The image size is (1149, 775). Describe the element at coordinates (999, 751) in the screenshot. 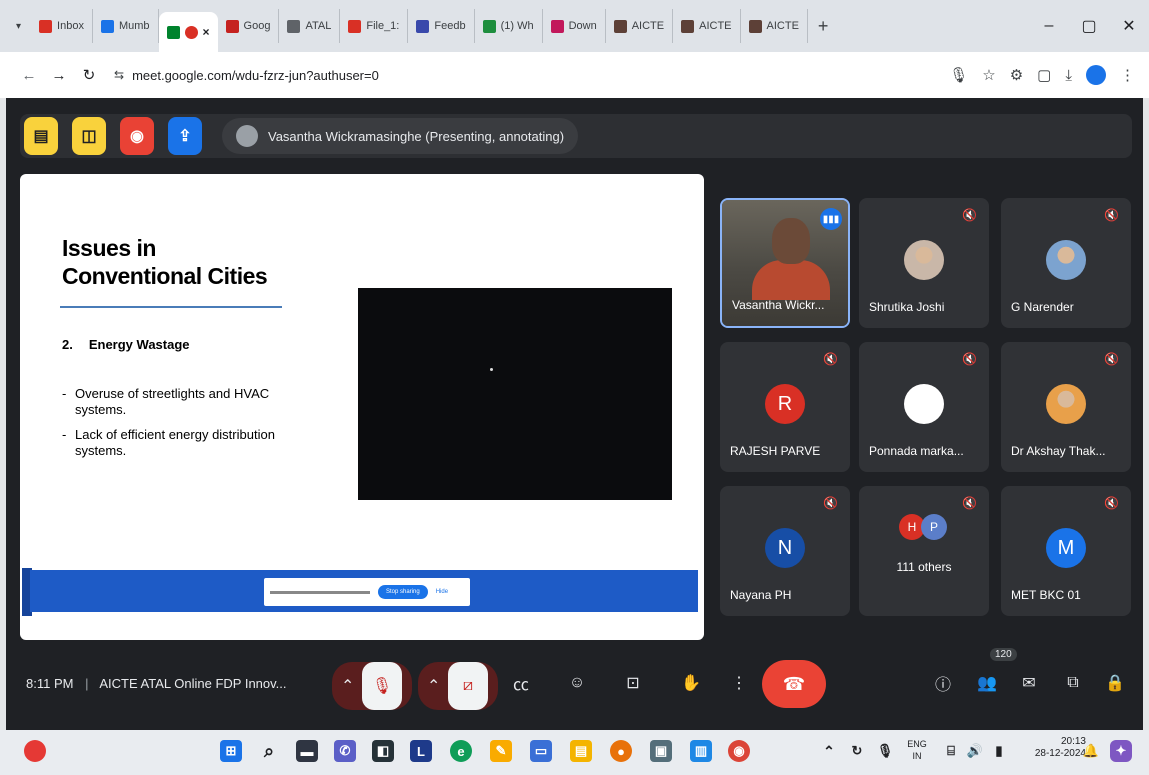

I see `battery-icon: ▮` at that location.